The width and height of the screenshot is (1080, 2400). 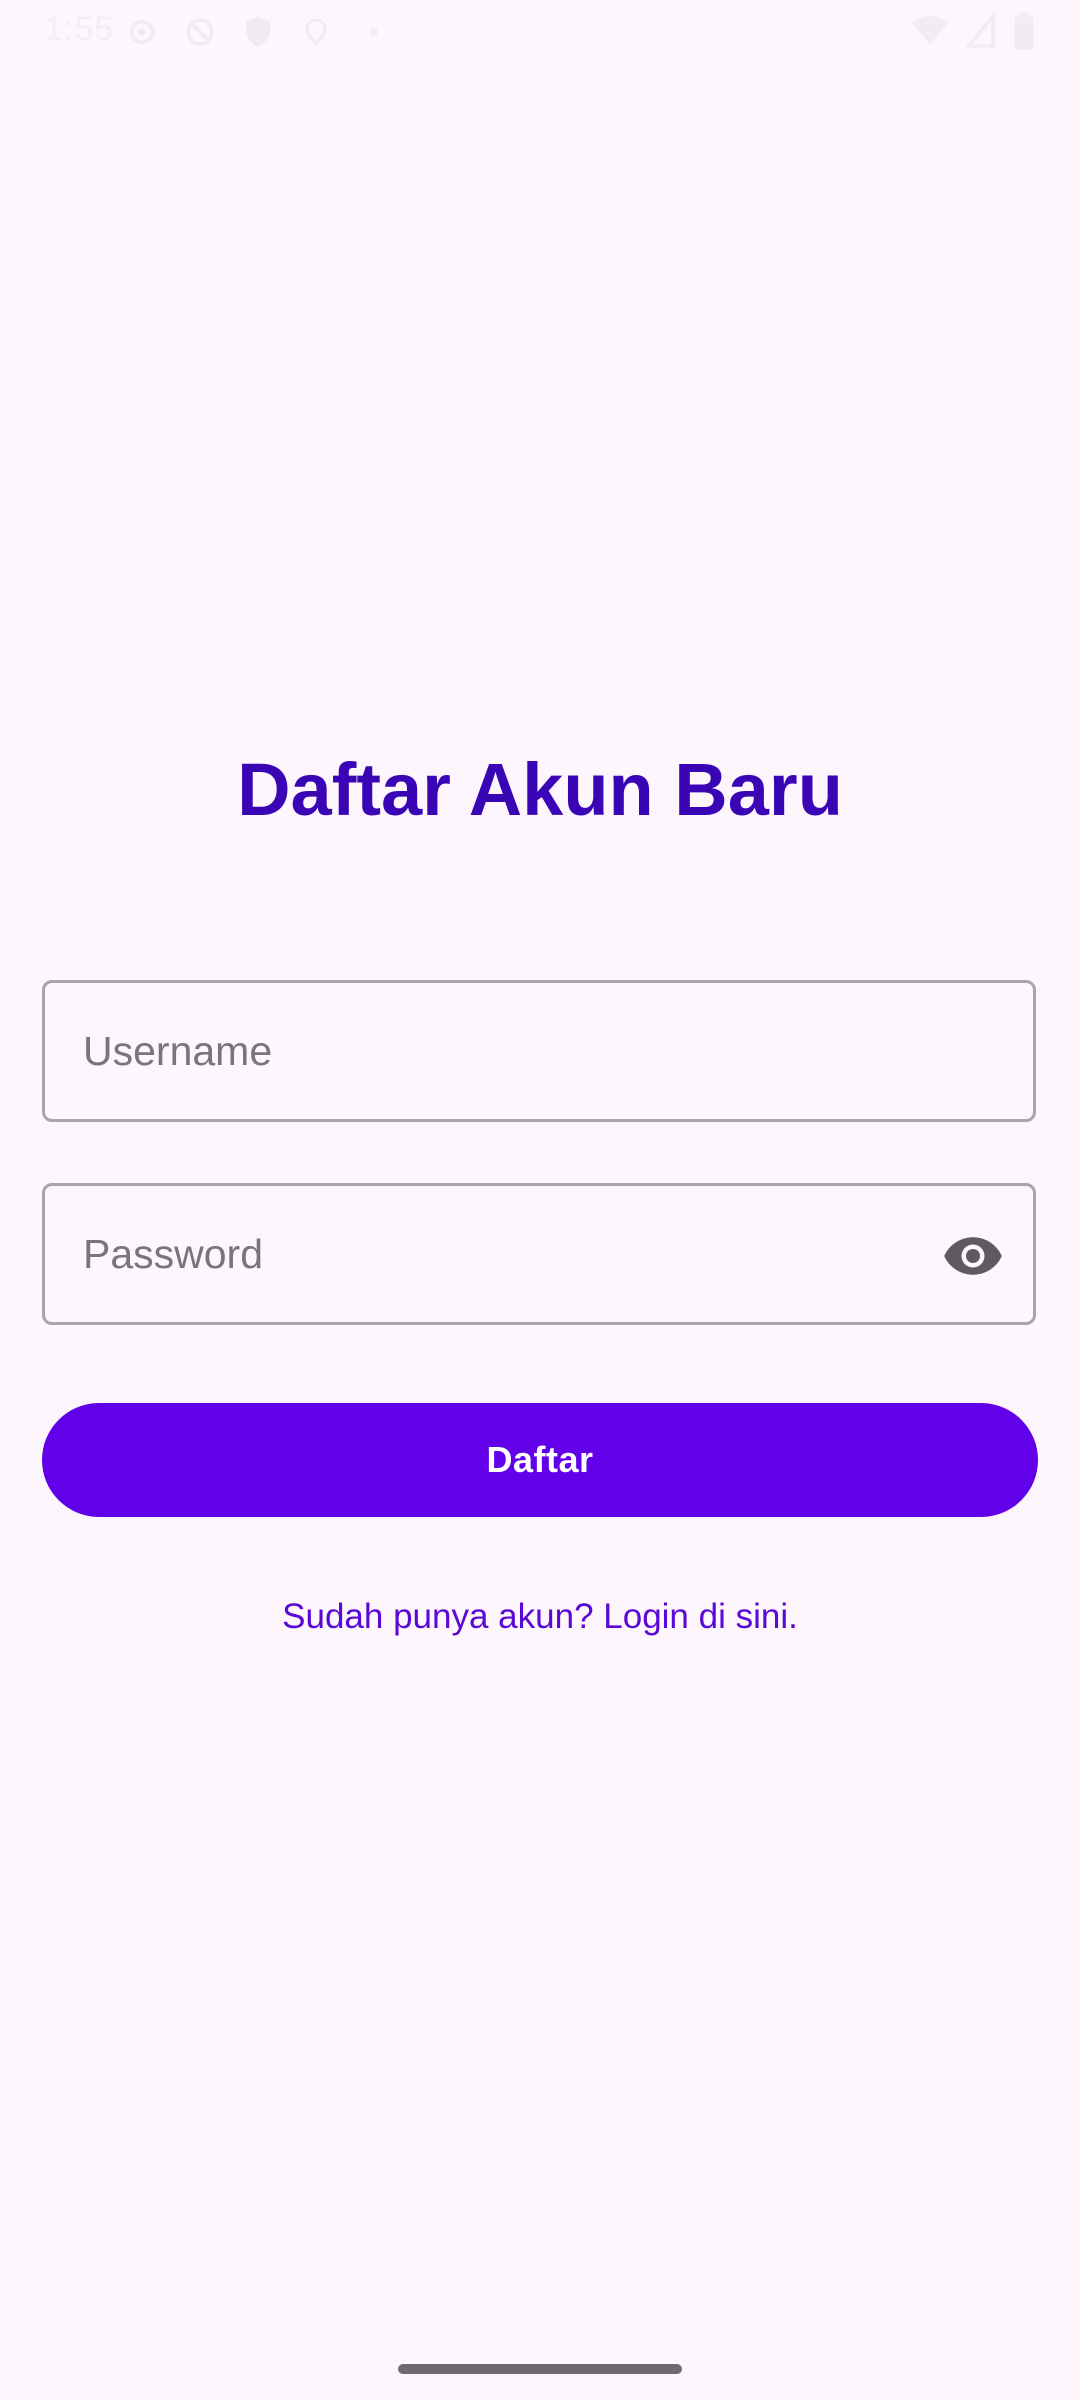 I want to click on settings-icon, so click(x=142, y=32).